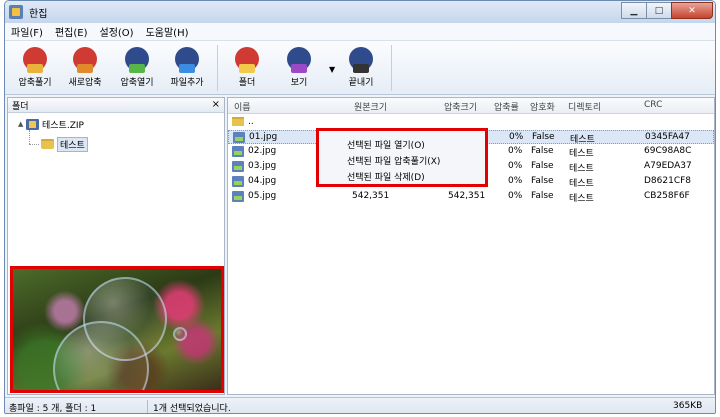 Image resolution: width=720 pixels, height=417 pixels. What do you see at coordinates (242, 106) in the screenshot?
I see `column-name: 이름` at bounding box center [242, 106].